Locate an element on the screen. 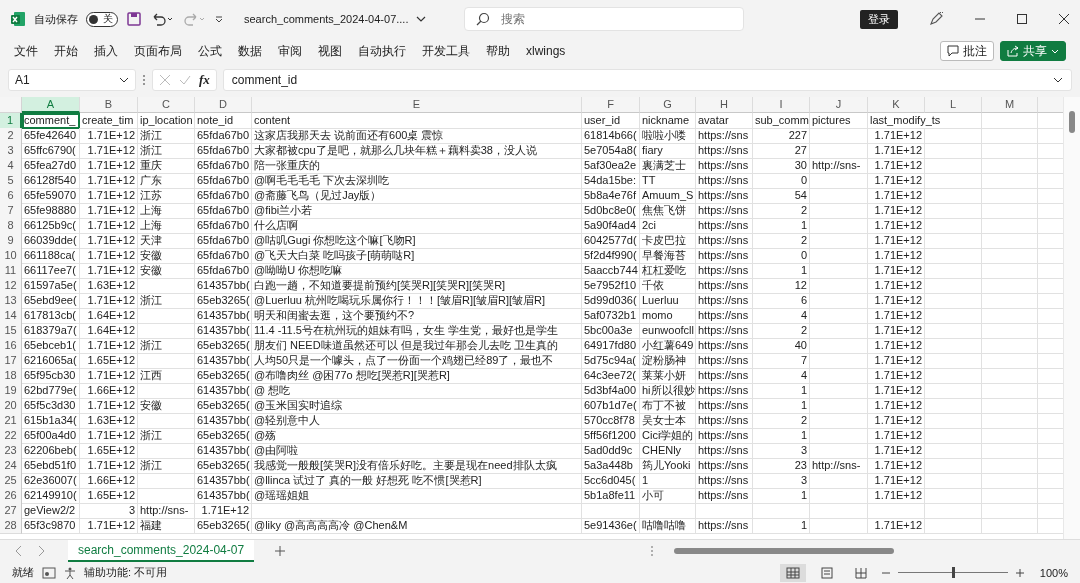  table-cell: 65fda67b0 is located at coordinates (223, 151).